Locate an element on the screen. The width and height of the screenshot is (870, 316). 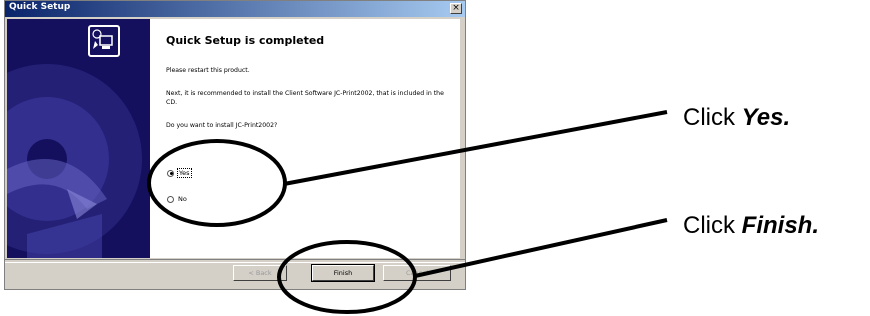
yes-callout-ellipse is located at coordinates (217, 183).